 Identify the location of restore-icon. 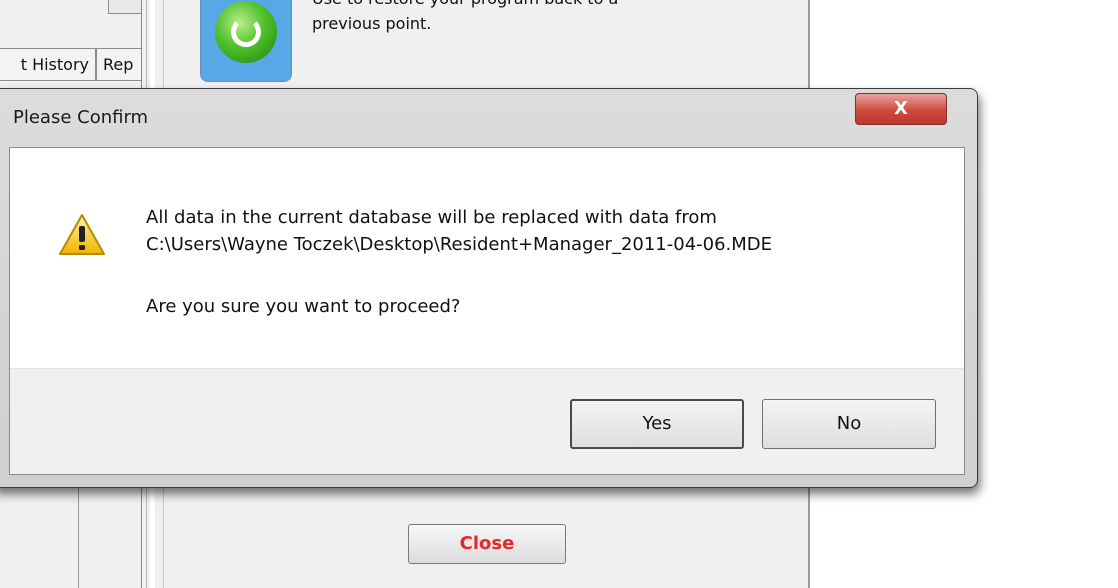
(246, 41).